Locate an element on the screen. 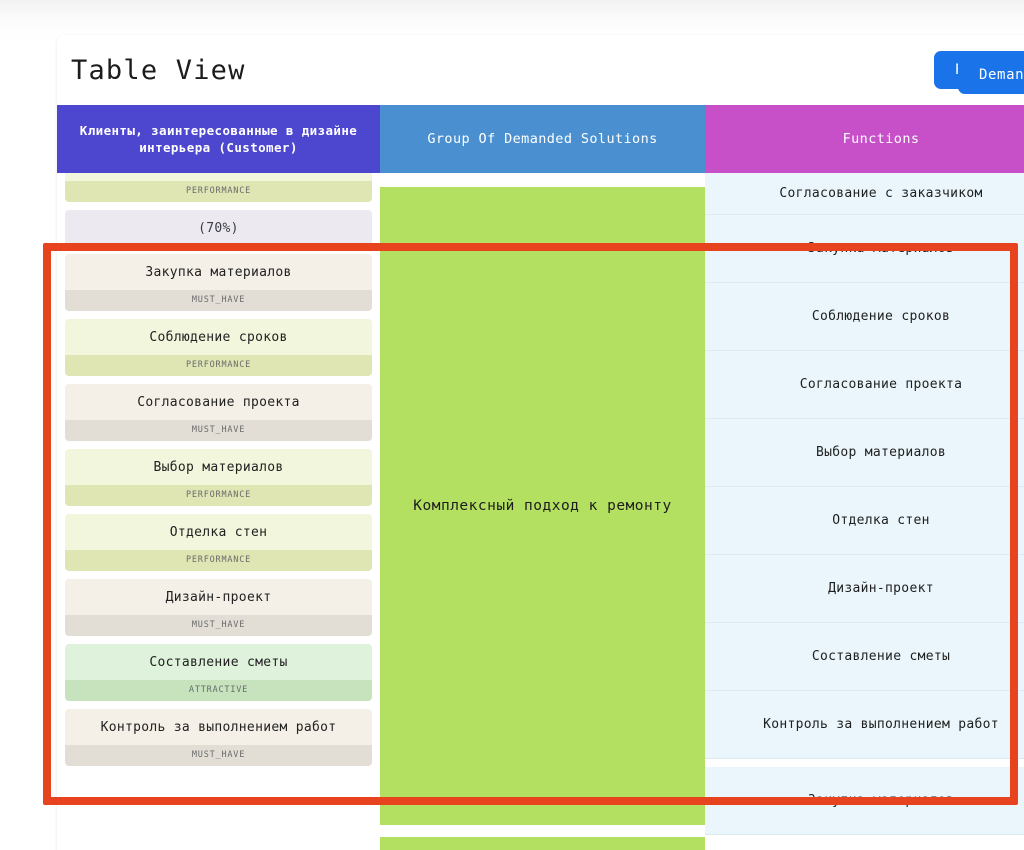 The image size is (1024, 850). customer-card: Дизайн-проект MUST_HAVE is located at coordinates (218, 607).